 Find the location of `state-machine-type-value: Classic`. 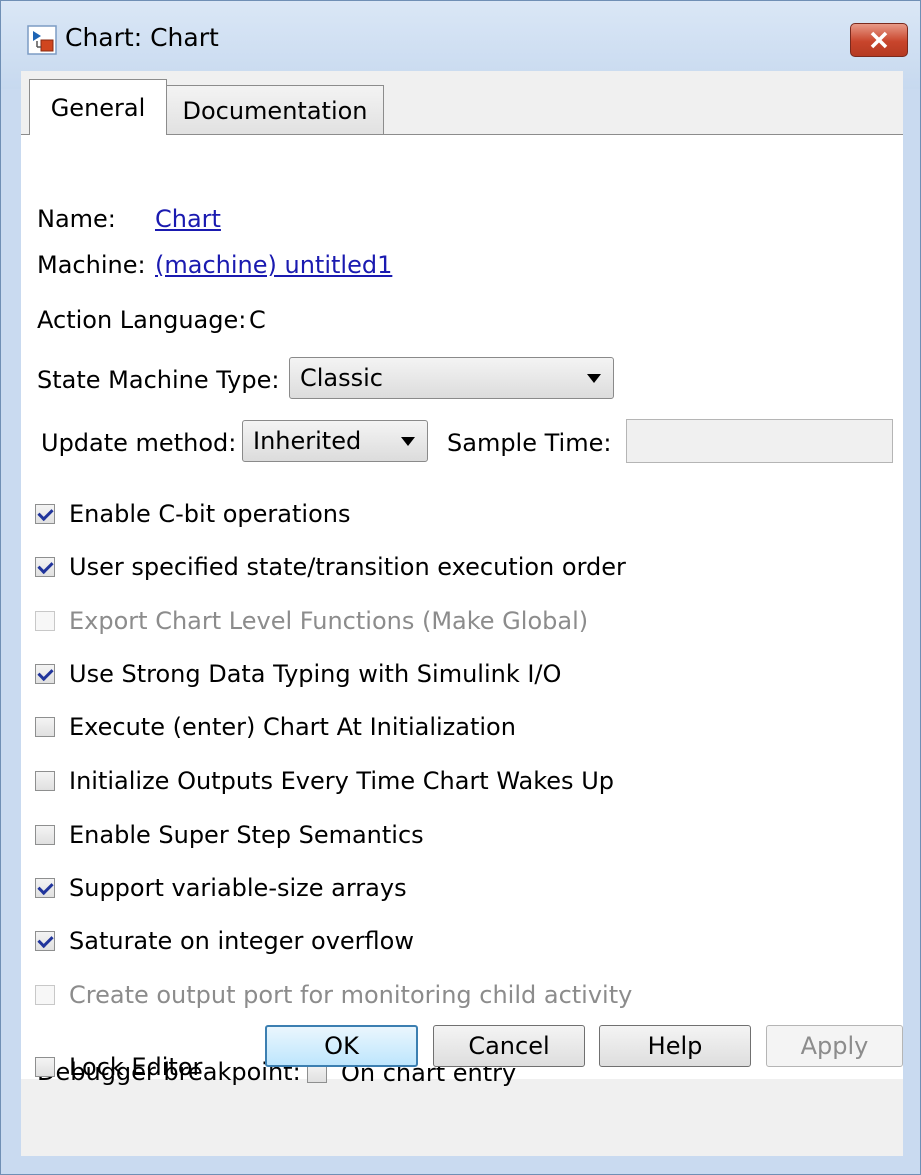

state-machine-type-value: Classic is located at coordinates (342, 378).